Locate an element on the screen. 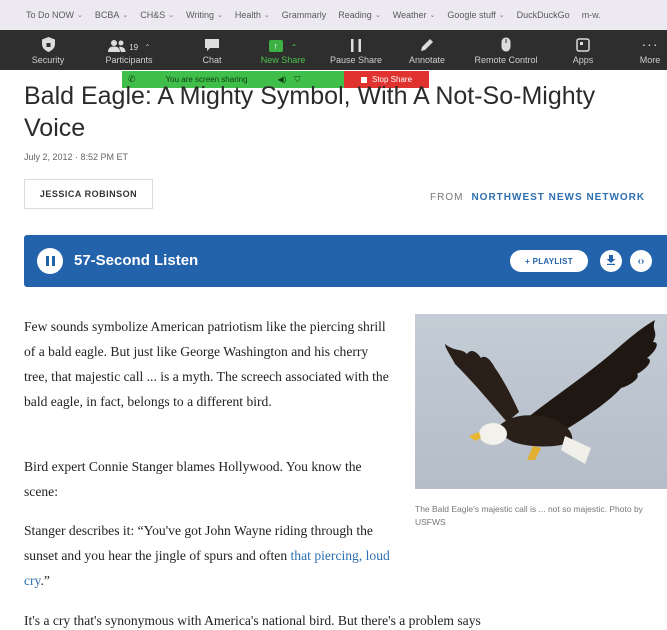 This screenshot has height=630, width=667. pause-share-label: Pause Share is located at coordinates (356, 60).